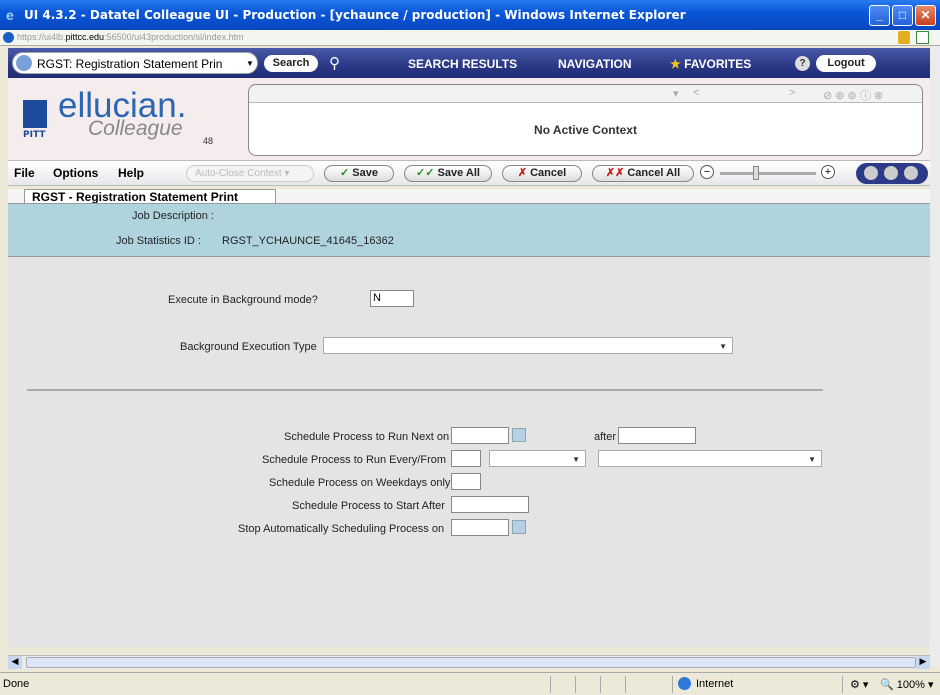 The width and height of the screenshot is (940, 695). What do you see at coordinates (906, 684) in the screenshot?
I see `zoom-level: 🔍 100% ▾` at bounding box center [906, 684].